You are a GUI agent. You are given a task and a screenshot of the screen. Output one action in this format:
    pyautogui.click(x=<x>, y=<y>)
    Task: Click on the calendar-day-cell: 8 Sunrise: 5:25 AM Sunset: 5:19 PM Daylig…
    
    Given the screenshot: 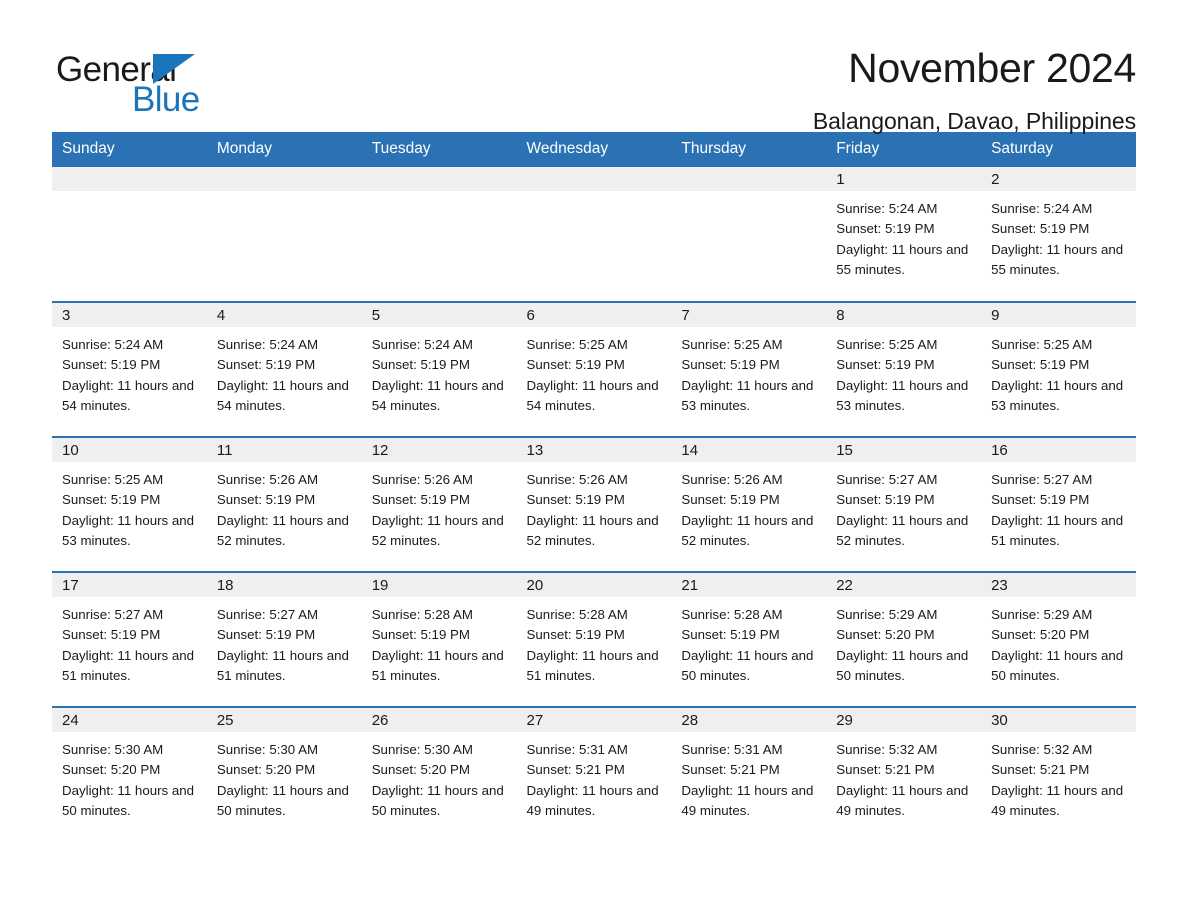 What is the action you would take?
    pyautogui.click(x=904, y=369)
    